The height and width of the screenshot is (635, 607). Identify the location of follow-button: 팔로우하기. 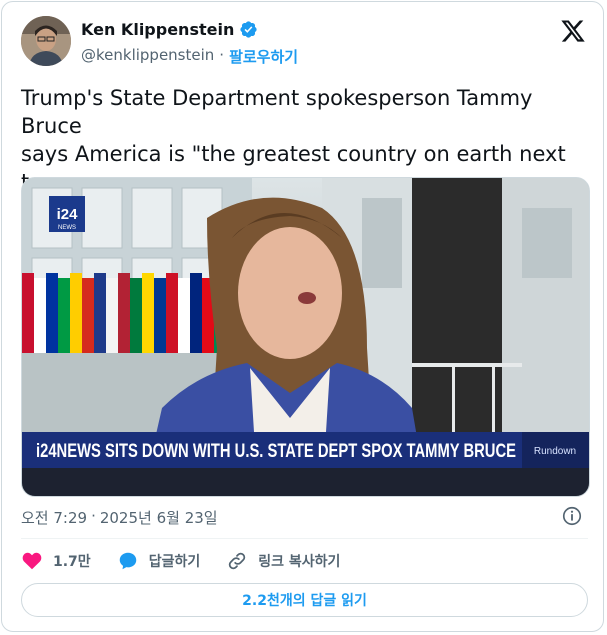
(263, 56).